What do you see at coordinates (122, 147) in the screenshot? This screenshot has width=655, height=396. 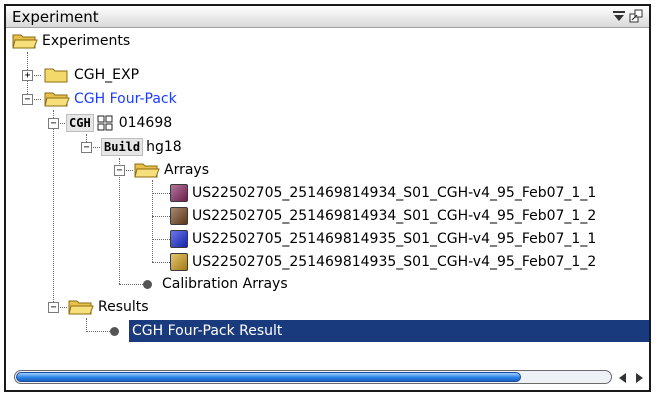 I see `build-badge: Build` at bounding box center [122, 147].